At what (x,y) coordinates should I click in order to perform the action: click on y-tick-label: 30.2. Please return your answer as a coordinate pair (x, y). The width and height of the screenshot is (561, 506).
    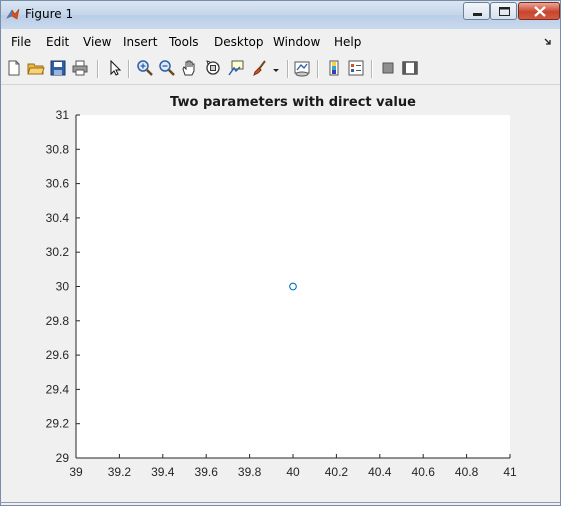
    Looking at the image, I should click on (58, 252).